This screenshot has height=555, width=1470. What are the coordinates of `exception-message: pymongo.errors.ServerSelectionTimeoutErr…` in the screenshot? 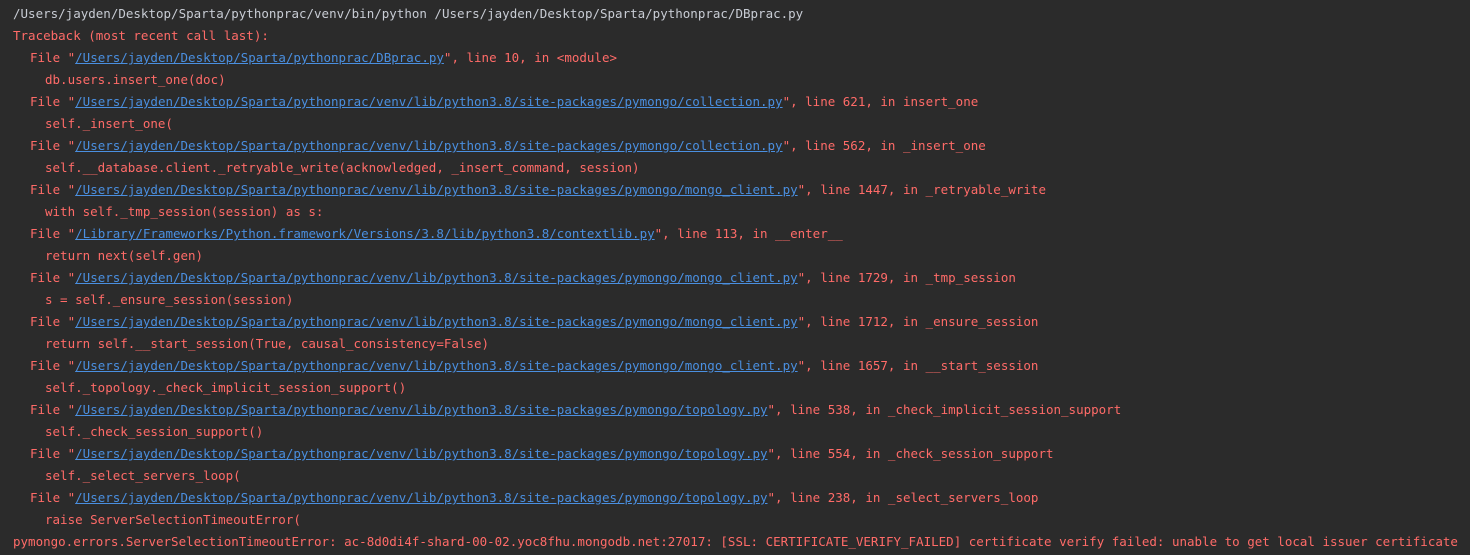 It's located at (735, 541).